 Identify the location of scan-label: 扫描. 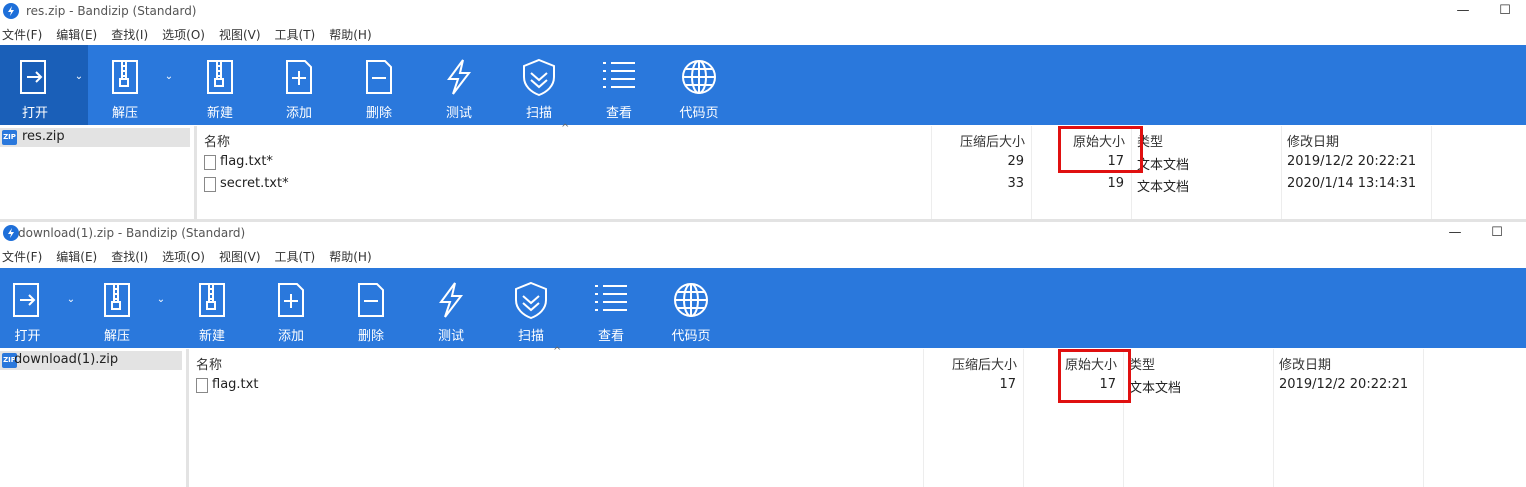
(538, 113).